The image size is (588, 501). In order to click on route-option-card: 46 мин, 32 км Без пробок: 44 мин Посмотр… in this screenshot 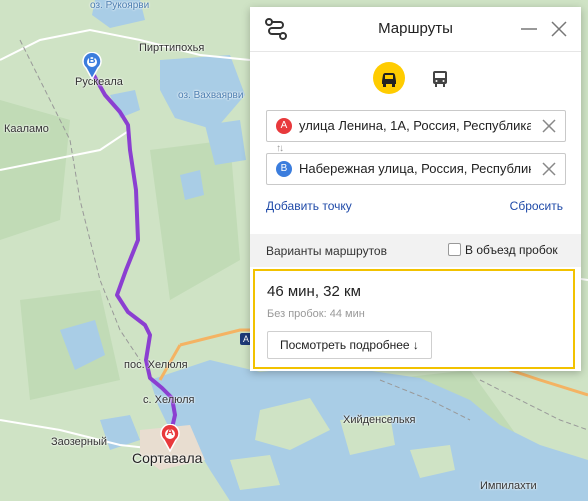, I will do `click(414, 319)`.